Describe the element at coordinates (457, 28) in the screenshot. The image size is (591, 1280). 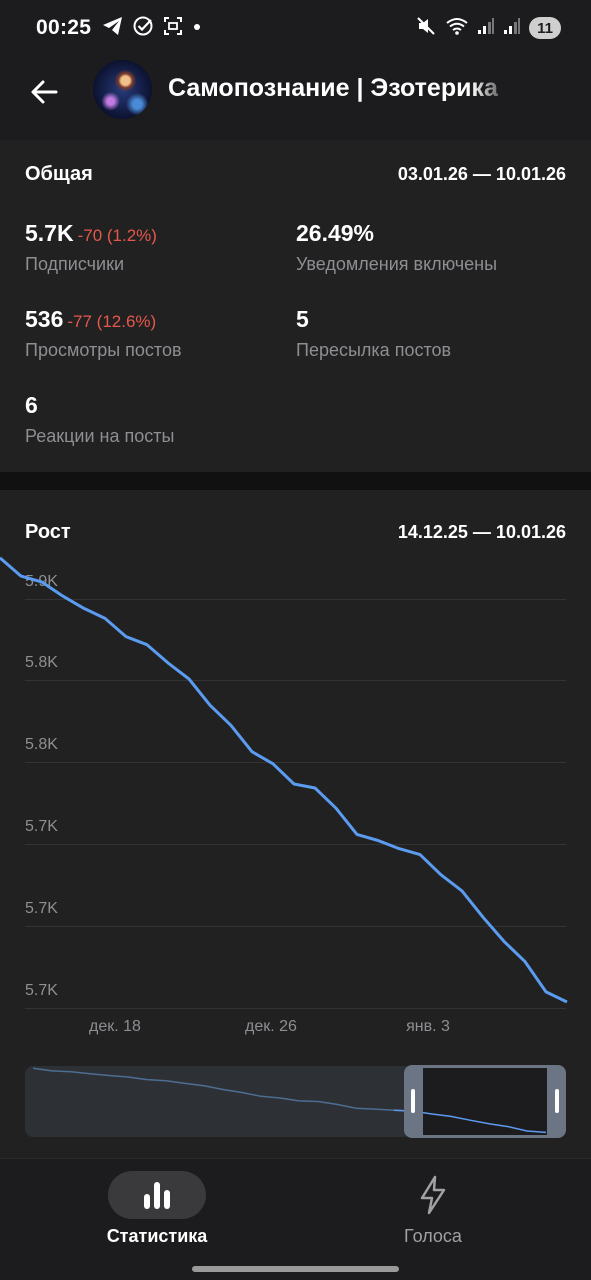
I see `wifi-icon` at that location.